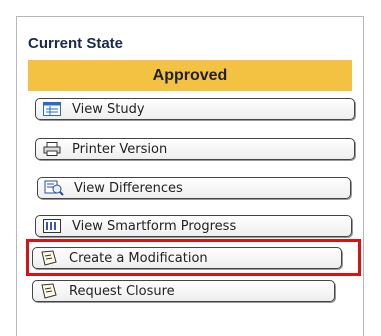 The height and width of the screenshot is (336, 381). Describe the element at coordinates (195, 109) in the screenshot. I see `view-study-button: View Study` at that location.